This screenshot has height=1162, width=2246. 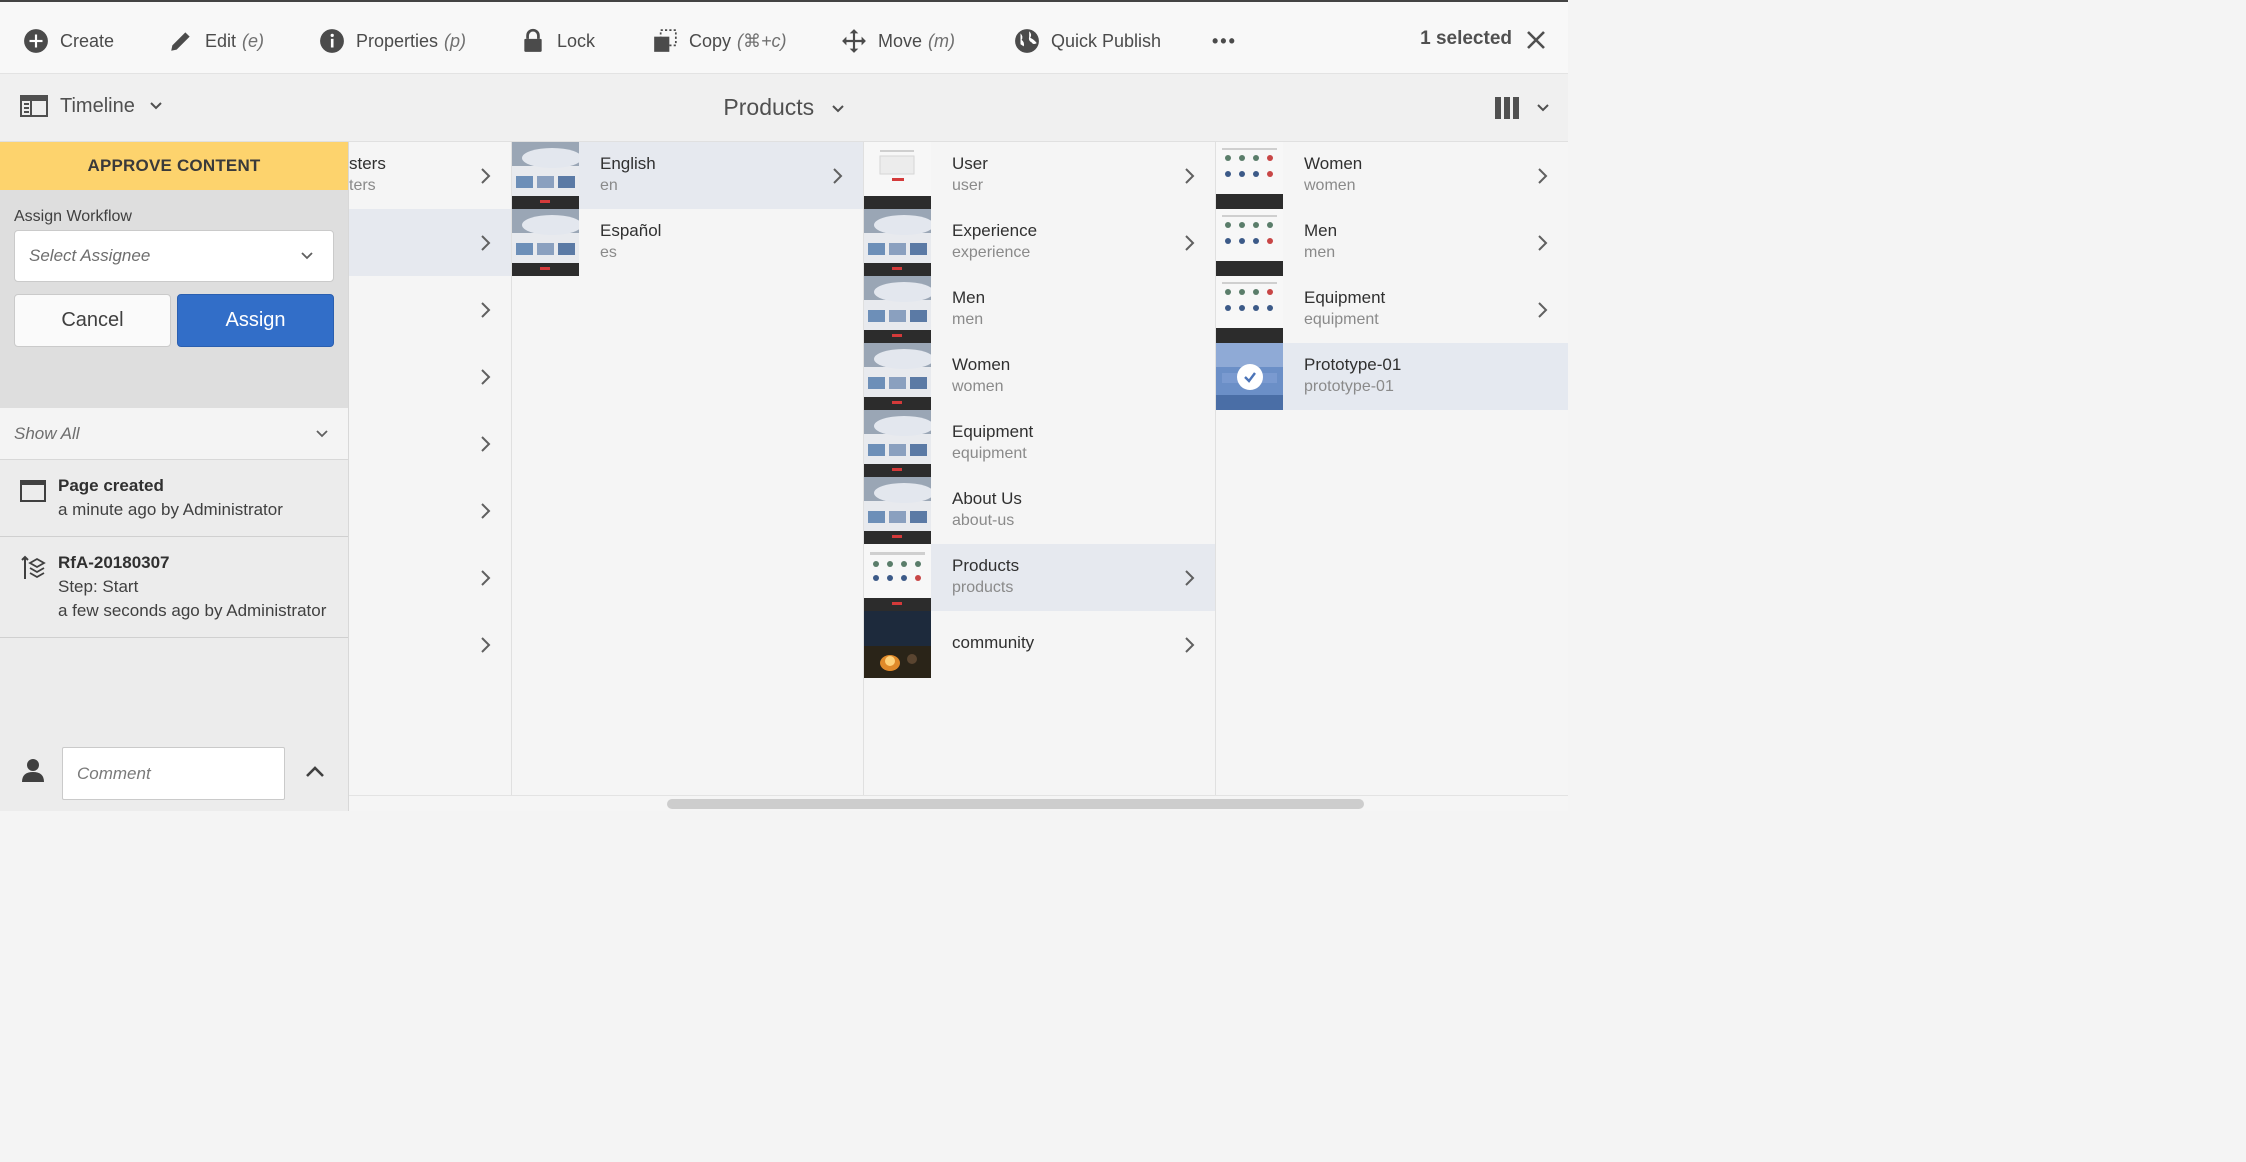 What do you see at coordinates (941, 40) in the screenshot?
I see `move-shortcut: (m)` at bounding box center [941, 40].